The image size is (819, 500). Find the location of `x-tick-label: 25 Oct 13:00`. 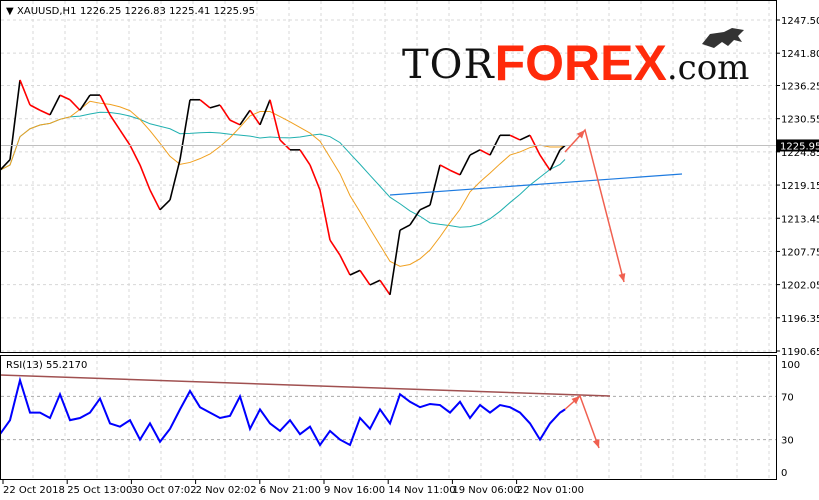

x-tick-label: 25 Oct 13:00 is located at coordinates (99, 490).